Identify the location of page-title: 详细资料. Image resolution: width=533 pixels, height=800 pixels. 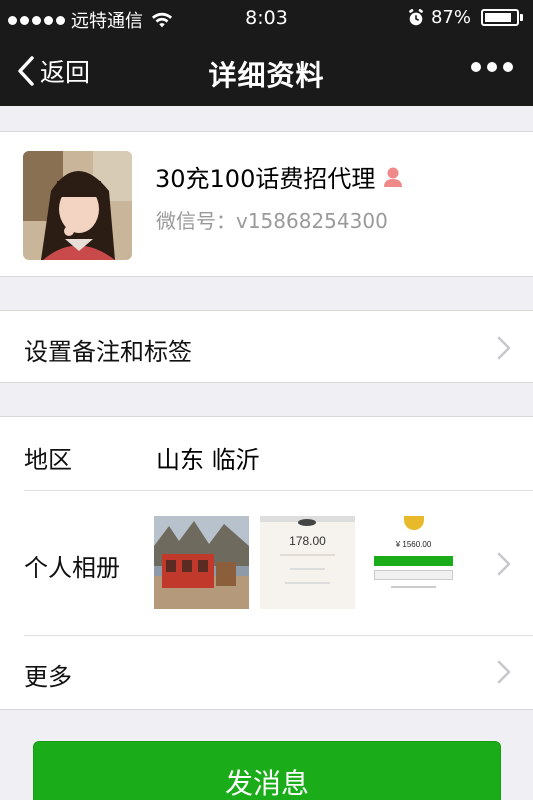
(266, 75).